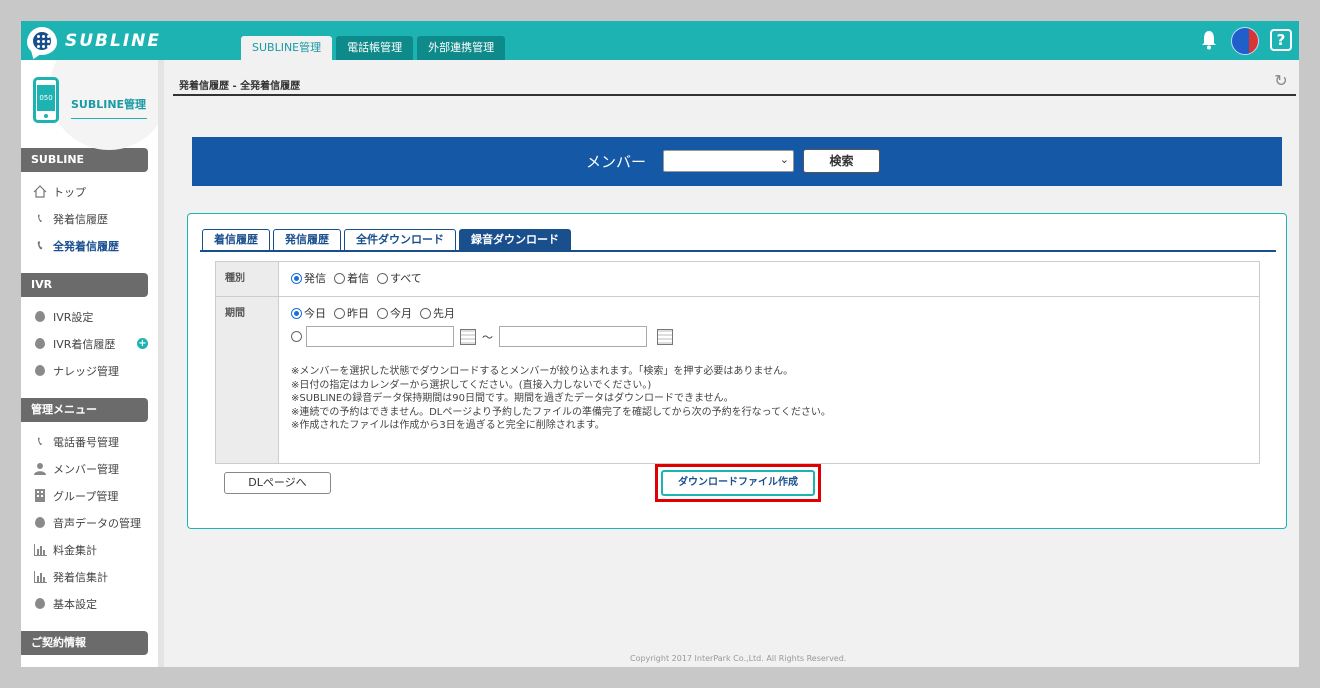 The image size is (1320, 688). What do you see at coordinates (308, 278) in the screenshot?
I see `radio-outgoing: 発信` at bounding box center [308, 278].